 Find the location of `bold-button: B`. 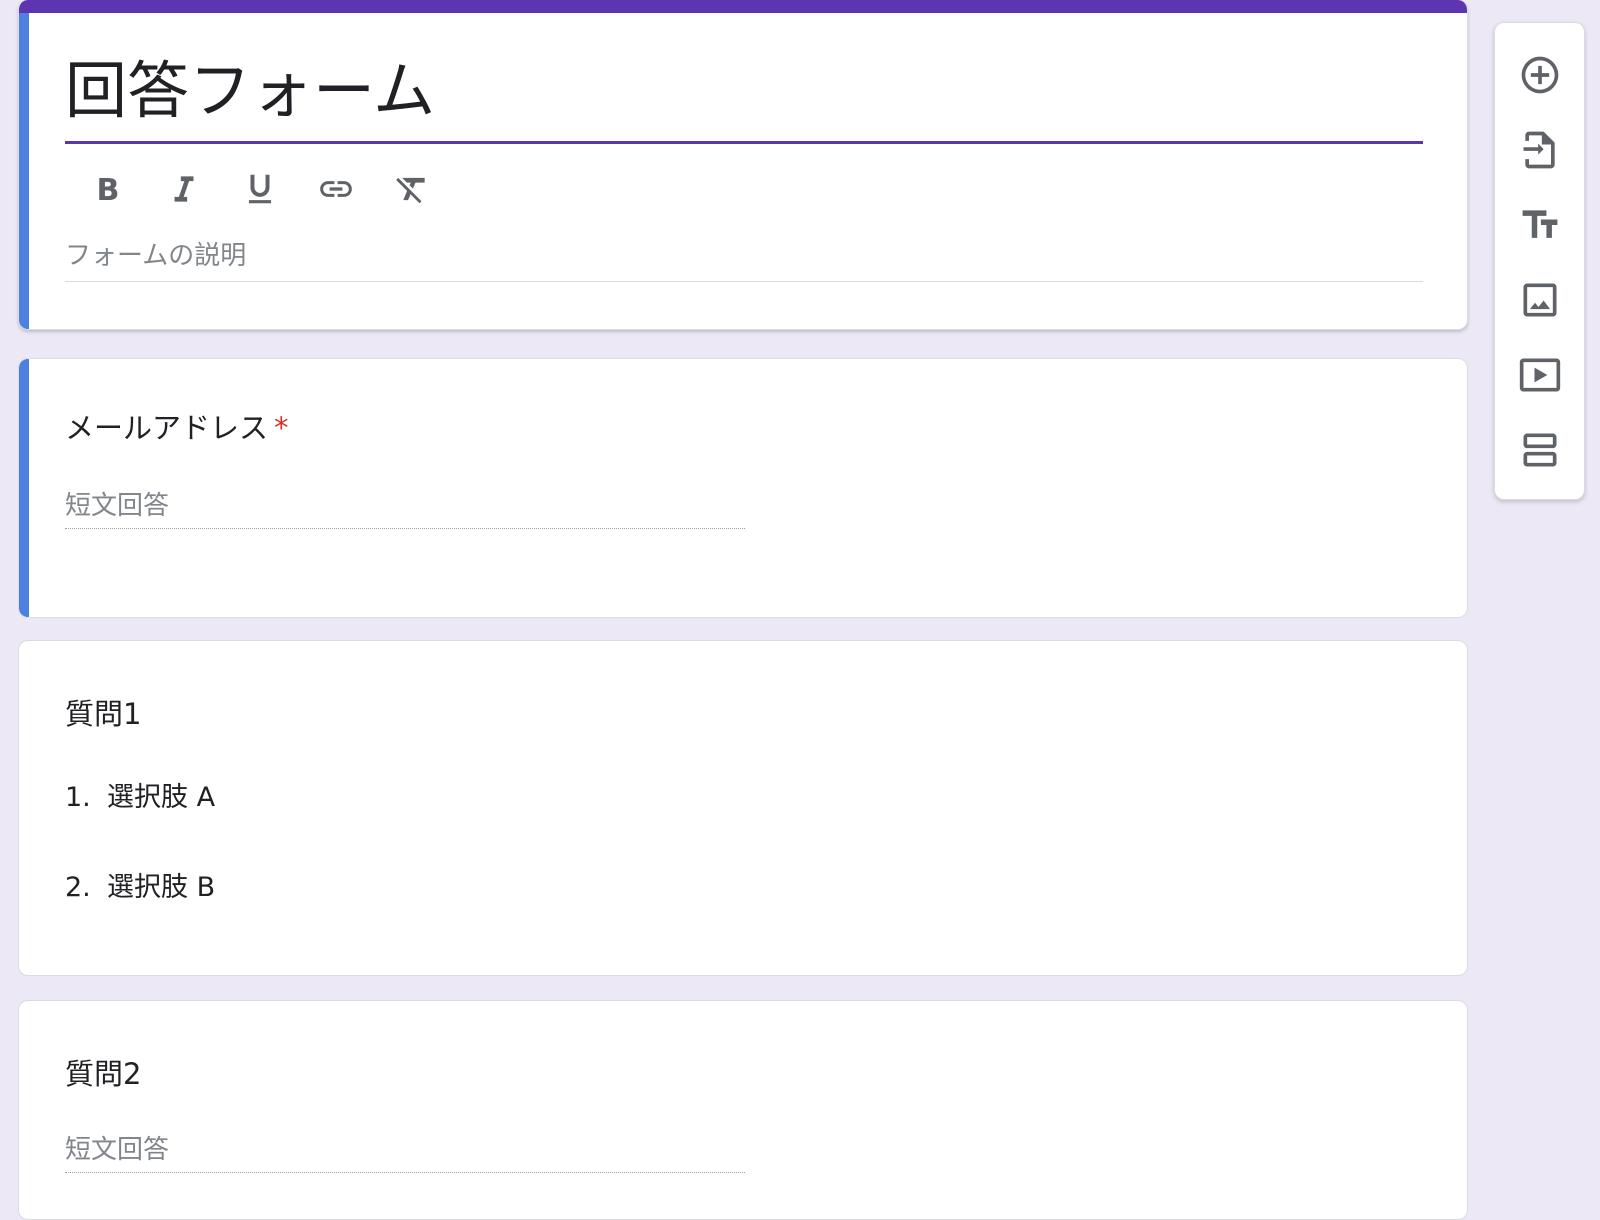

bold-button: B is located at coordinates (108, 189).